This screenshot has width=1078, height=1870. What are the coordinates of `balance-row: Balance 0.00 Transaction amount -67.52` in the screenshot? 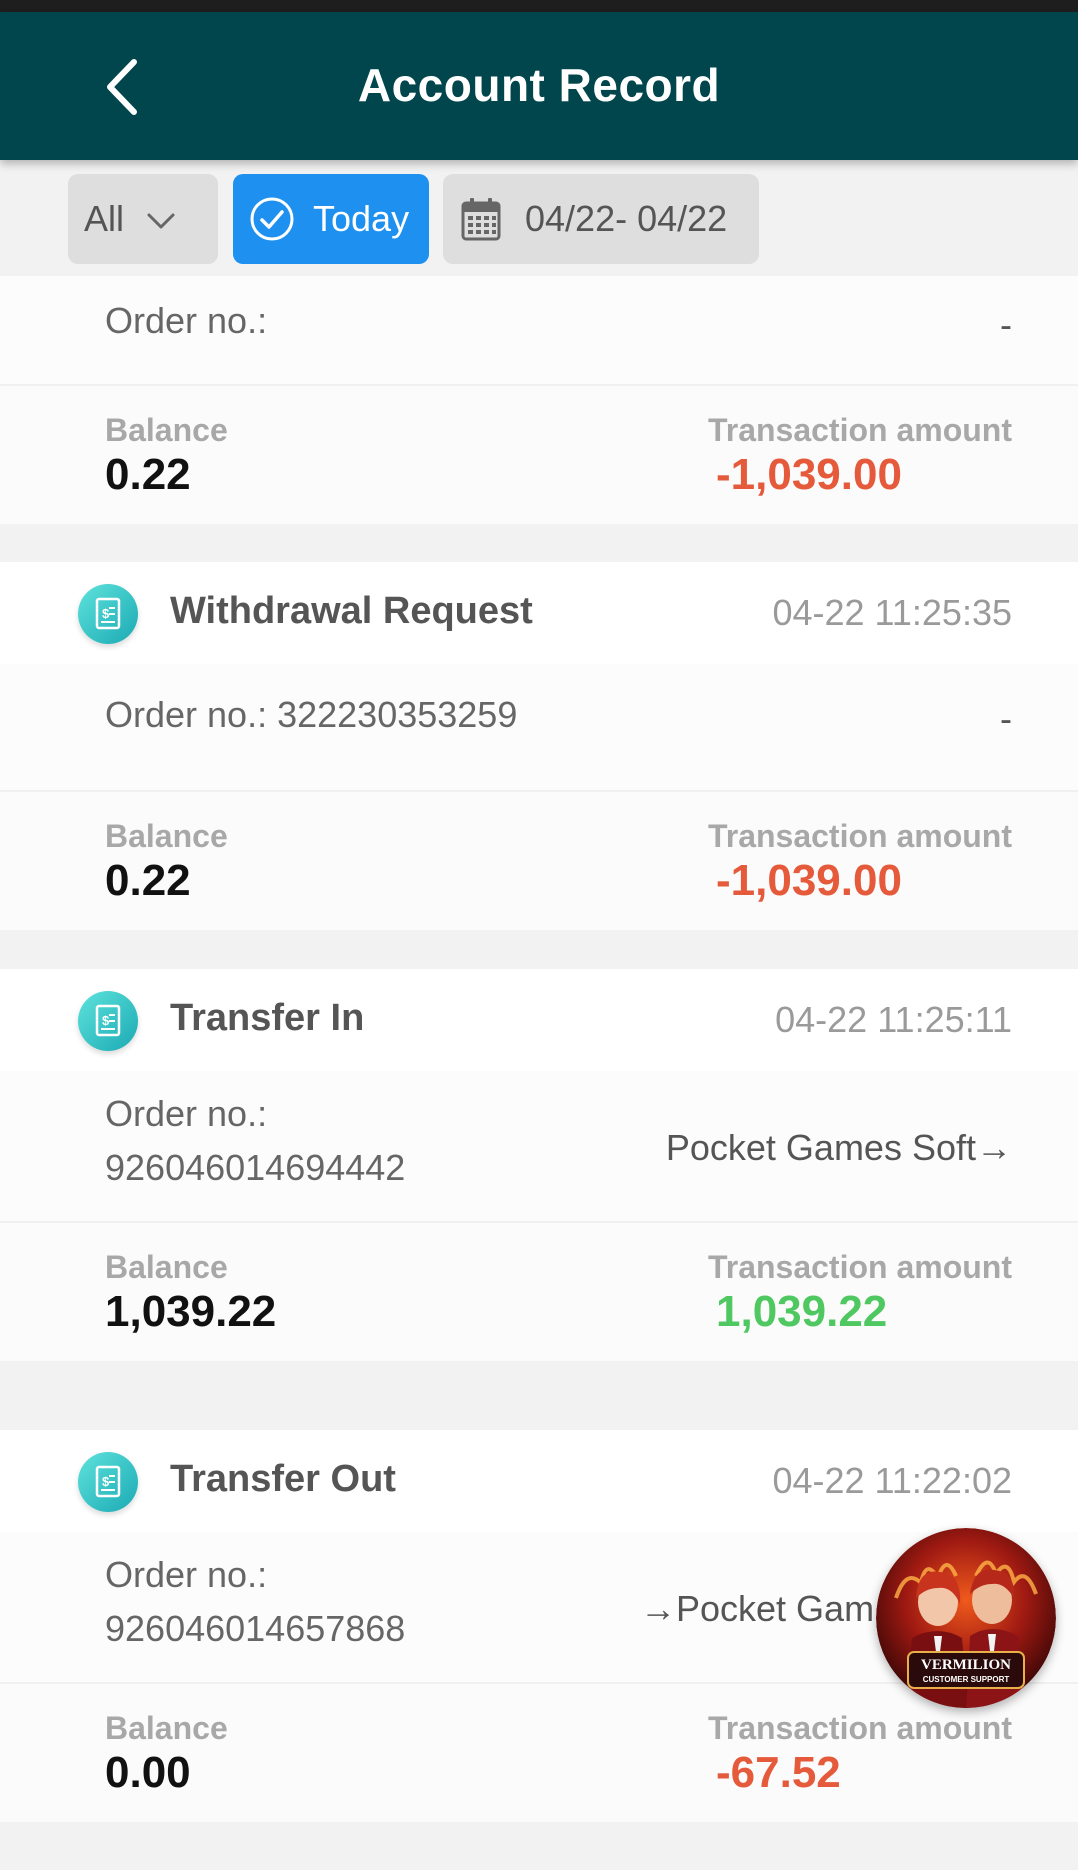 It's located at (539, 1752).